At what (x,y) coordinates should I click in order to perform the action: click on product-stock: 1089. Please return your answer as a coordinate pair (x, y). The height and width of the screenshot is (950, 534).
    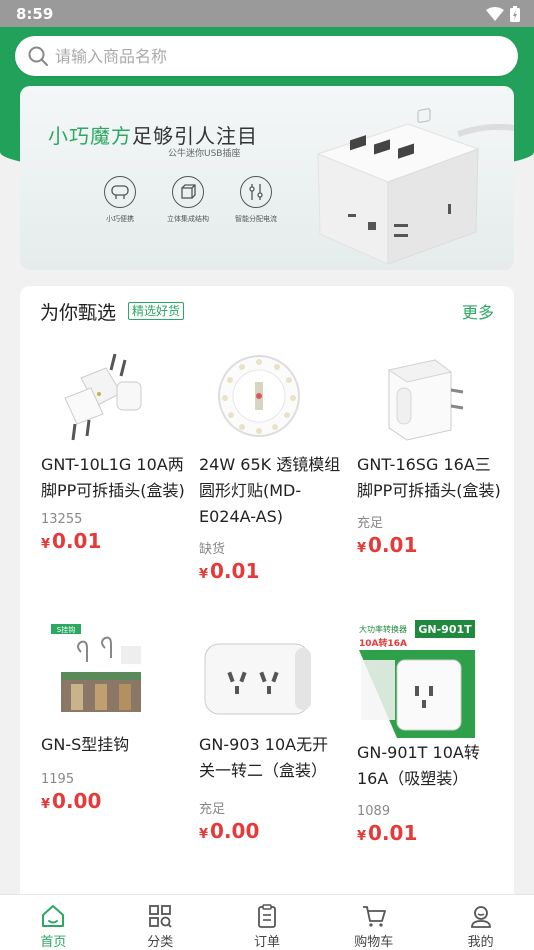
    Looking at the image, I should click on (374, 811).